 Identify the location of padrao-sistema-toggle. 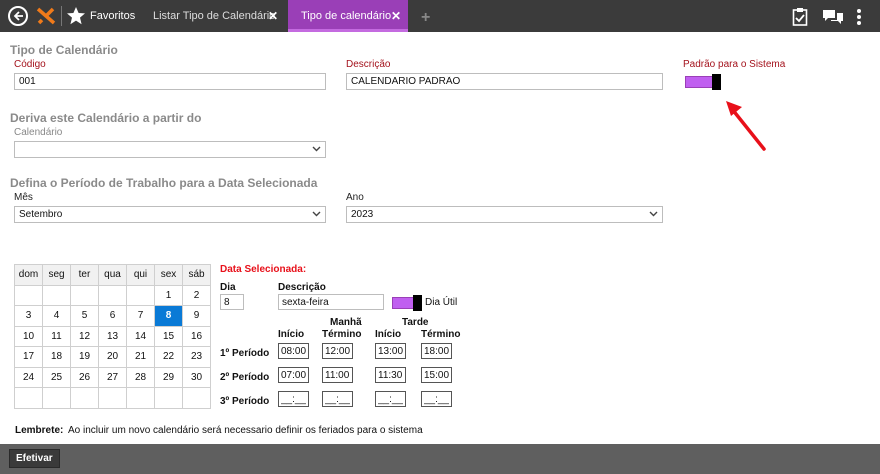
(703, 82).